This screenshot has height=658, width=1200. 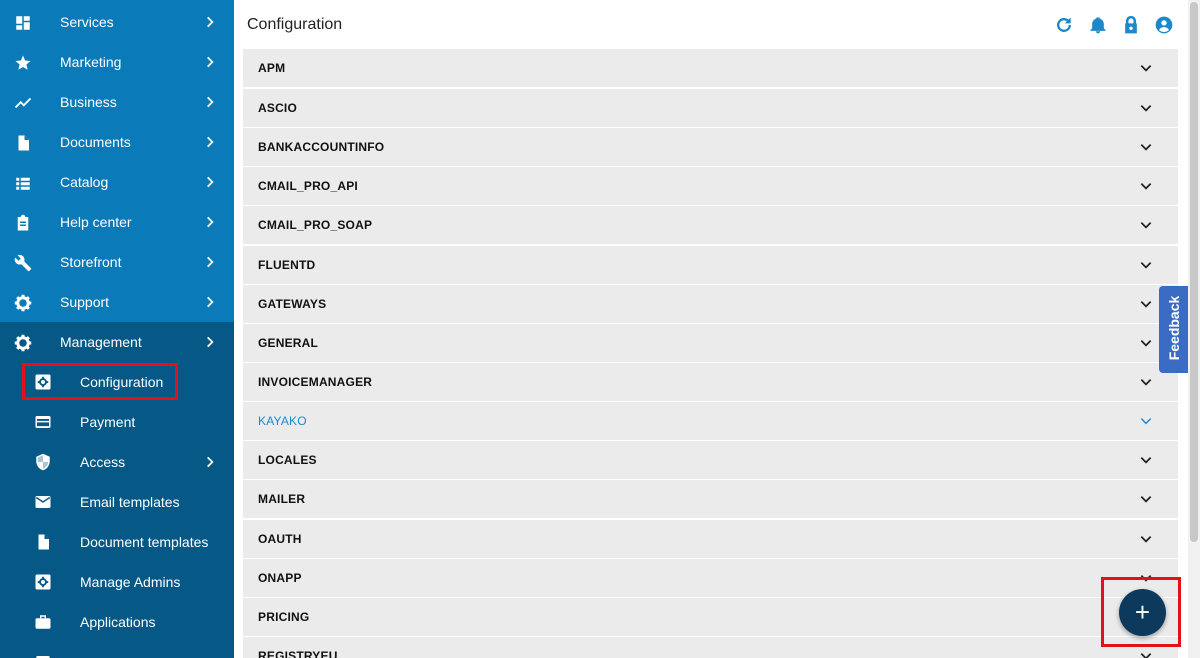 What do you see at coordinates (710, 225) in the screenshot?
I see `config-row-cmail-pro-soap: CMAIL_PRO_SOAP` at bounding box center [710, 225].